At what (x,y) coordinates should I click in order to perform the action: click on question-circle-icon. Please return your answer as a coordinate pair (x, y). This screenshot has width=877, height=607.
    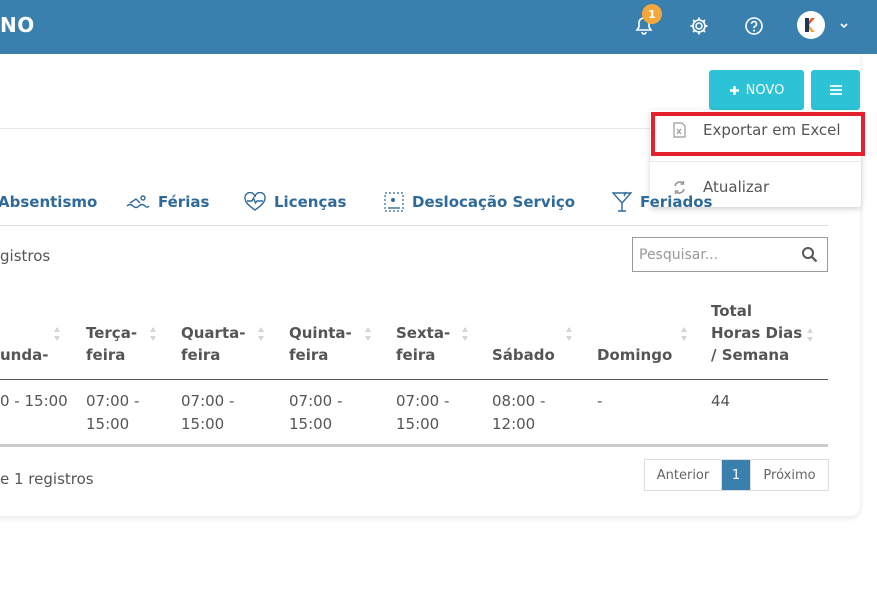
    Looking at the image, I should click on (754, 26).